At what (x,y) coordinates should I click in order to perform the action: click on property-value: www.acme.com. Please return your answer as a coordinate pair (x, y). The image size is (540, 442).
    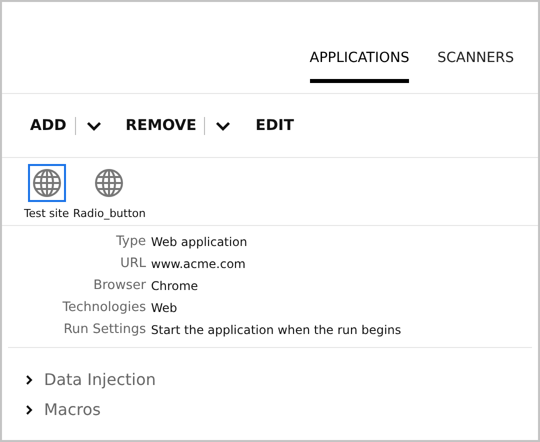
    Looking at the image, I should click on (198, 264).